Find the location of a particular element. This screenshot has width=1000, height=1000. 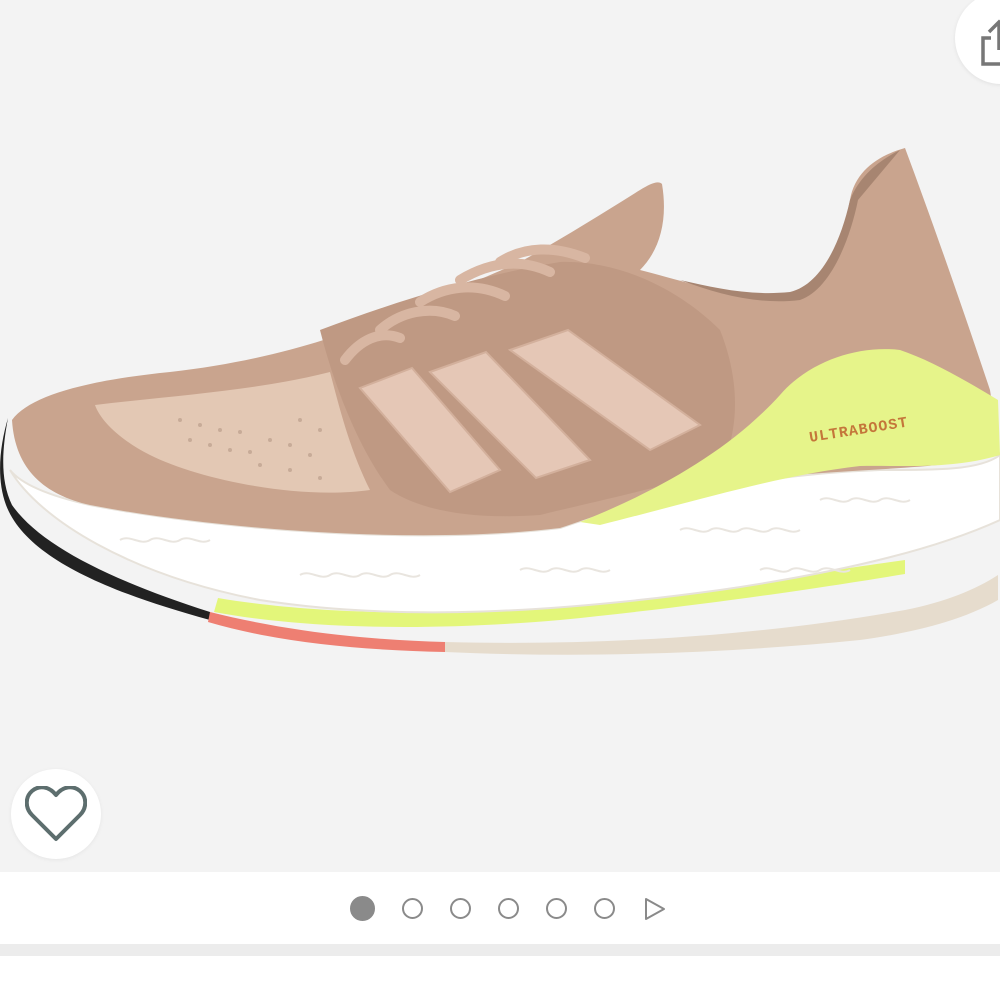

share-icon is located at coordinates (990, 42).